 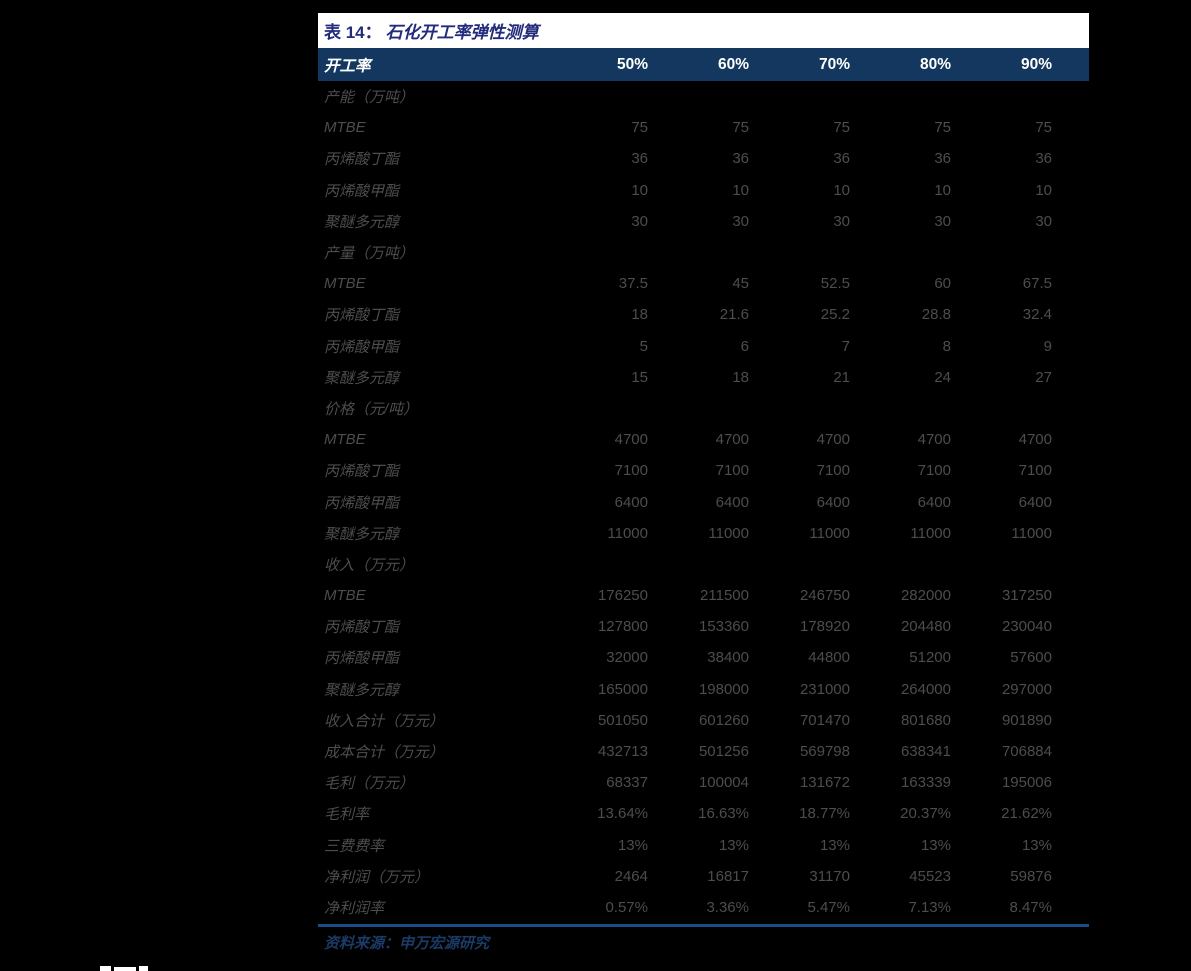 What do you see at coordinates (703, 30) in the screenshot?
I see `table-title-bar: 表 14： 石化开工率弹性测算` at bounding box center [703, 30].